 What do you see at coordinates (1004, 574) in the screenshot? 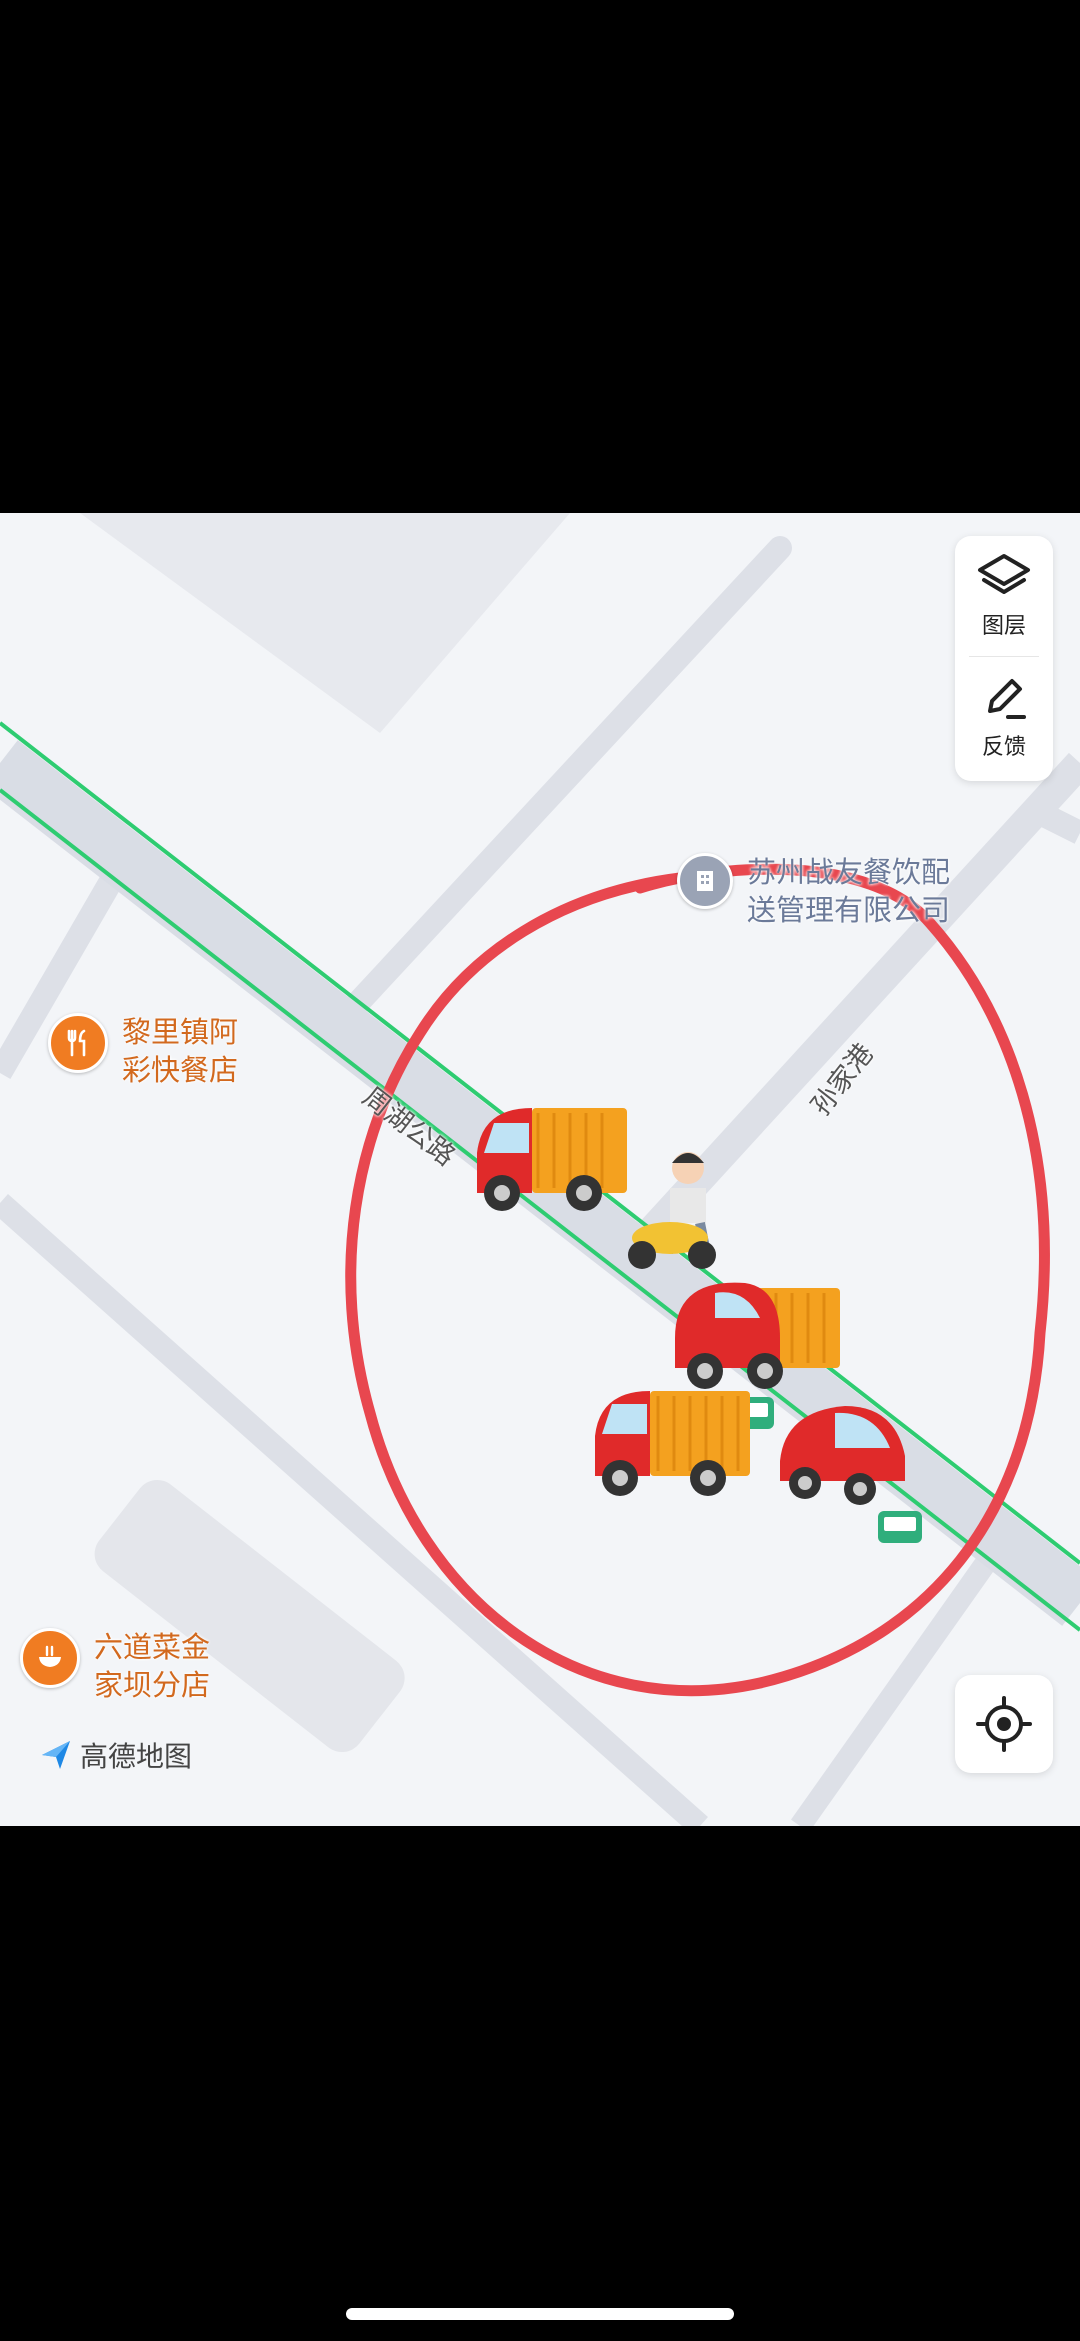
I see `layers-icon` at bounding box center [1004, 574].